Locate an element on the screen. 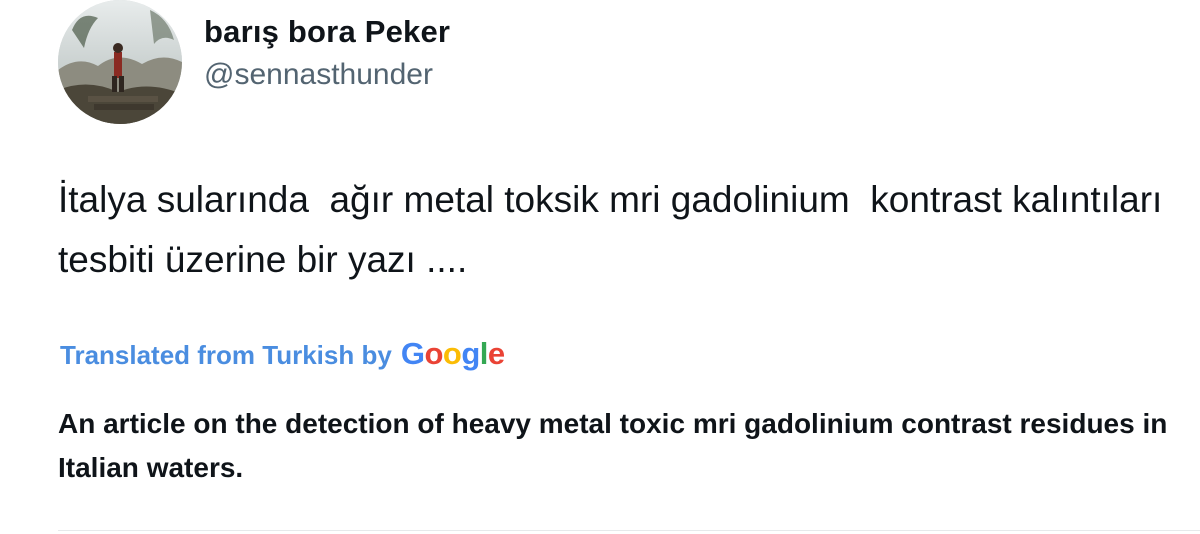 Image resolution: width=1200 pixels, height=534 pixels. google-logo-letter: e is located at coordinates (496, 353).